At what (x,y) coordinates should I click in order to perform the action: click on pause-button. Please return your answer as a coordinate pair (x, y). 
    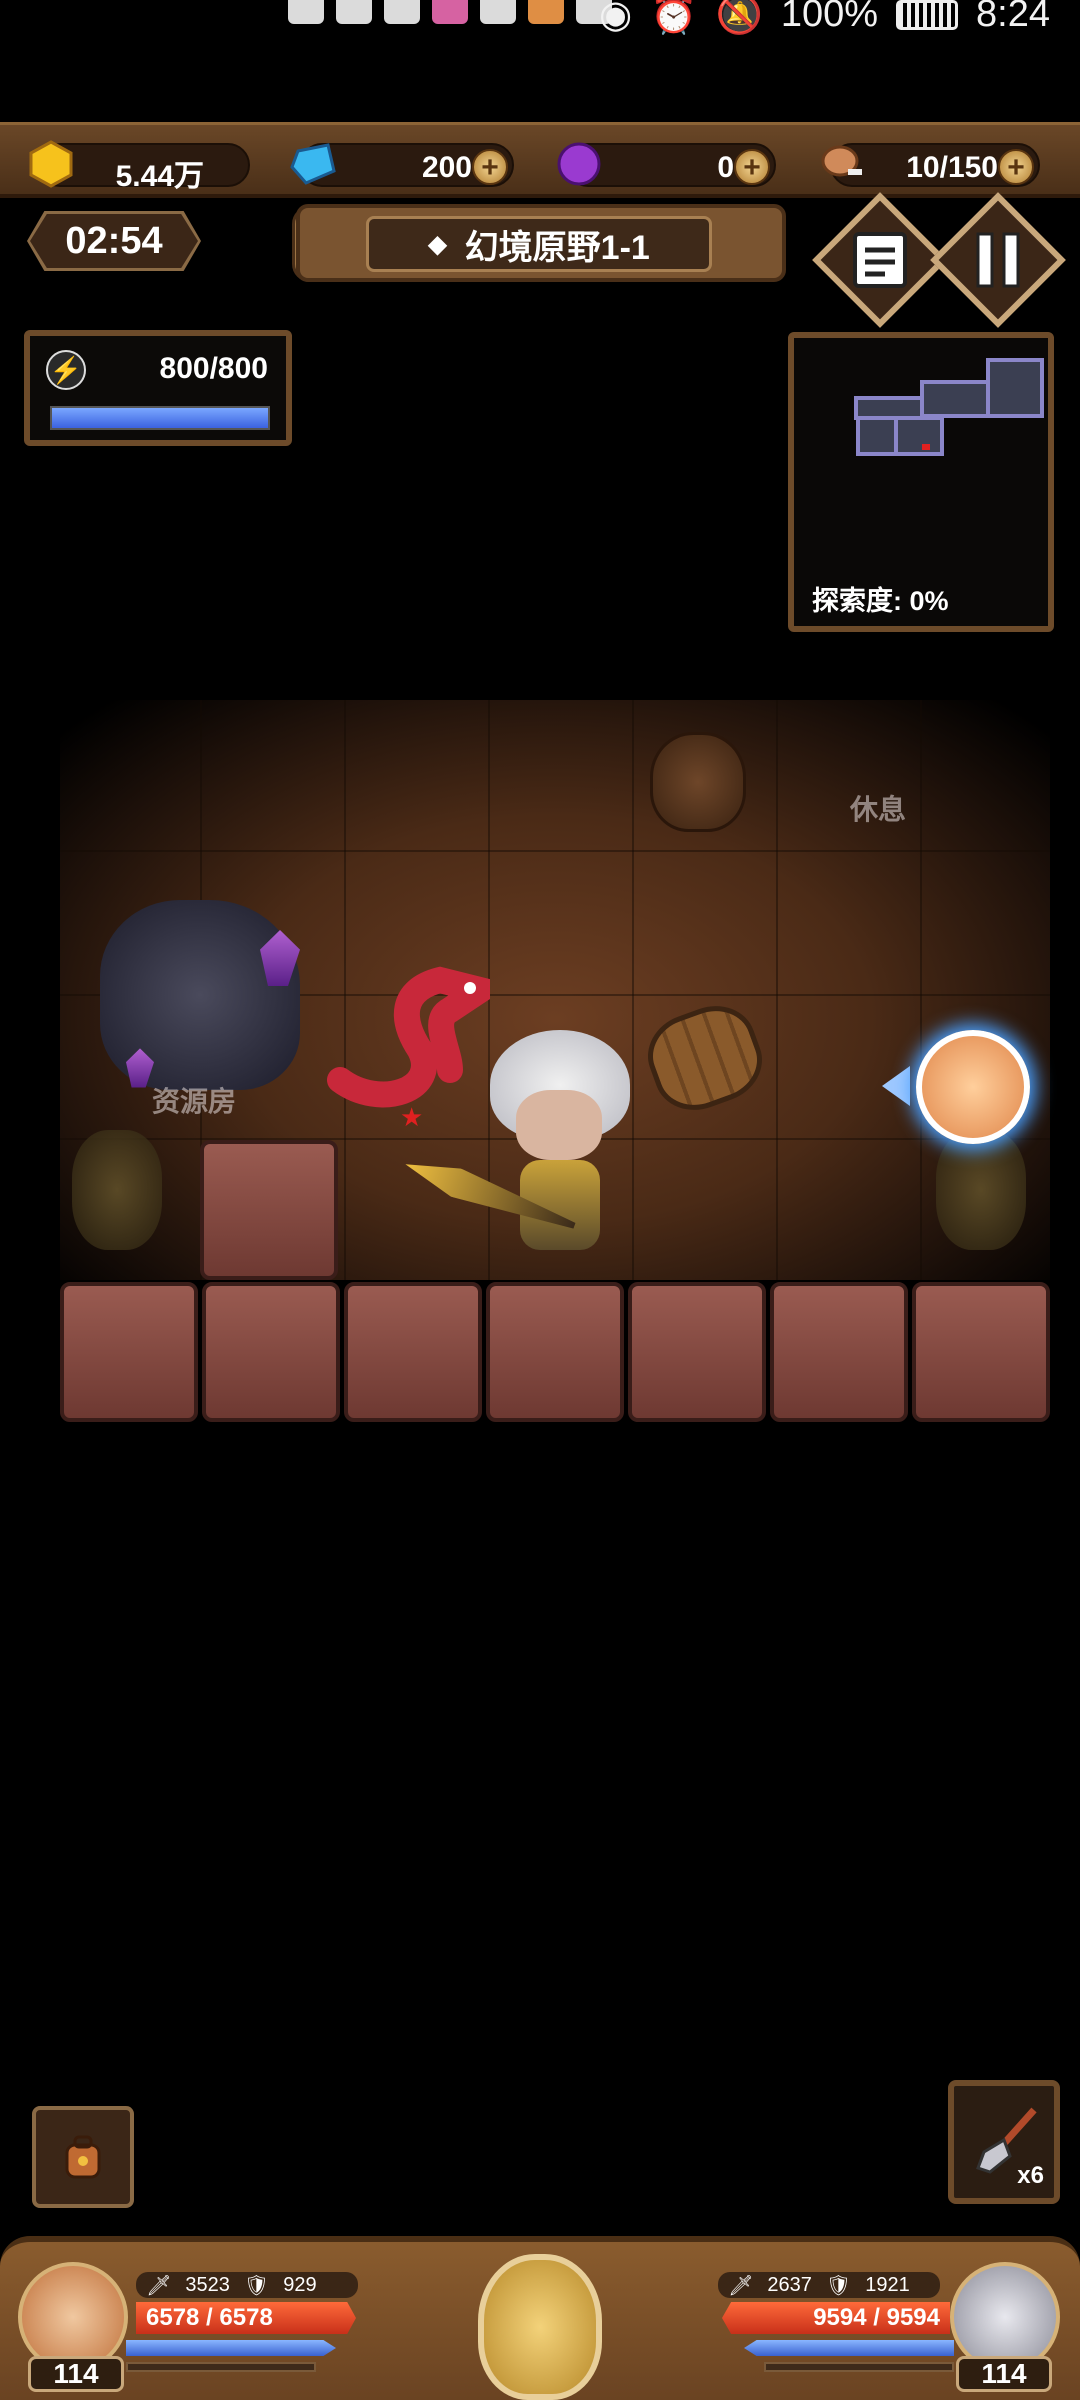
    Looking at the image, I should click on (998, 260).